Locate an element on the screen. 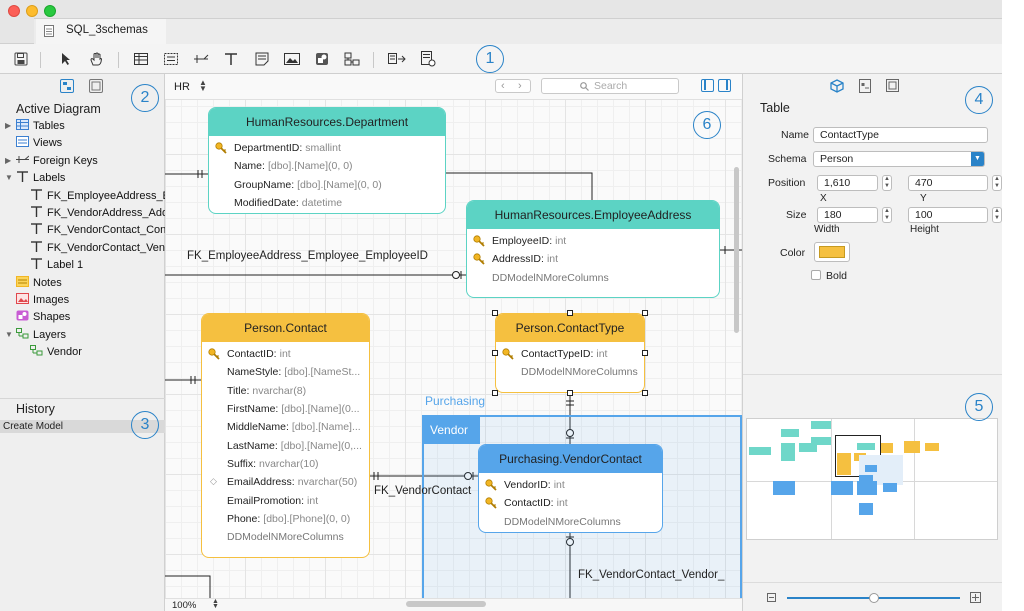 Image resolution: width=1024 pixels, height=611 pixels. tree-item: Views is located at coordinates (90, 144).